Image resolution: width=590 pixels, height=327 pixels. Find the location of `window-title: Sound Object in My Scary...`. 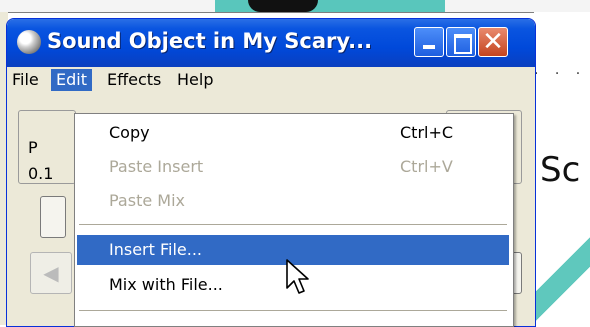

window-title: Sound Object in My Scary... is located at coordinates (210, 41).